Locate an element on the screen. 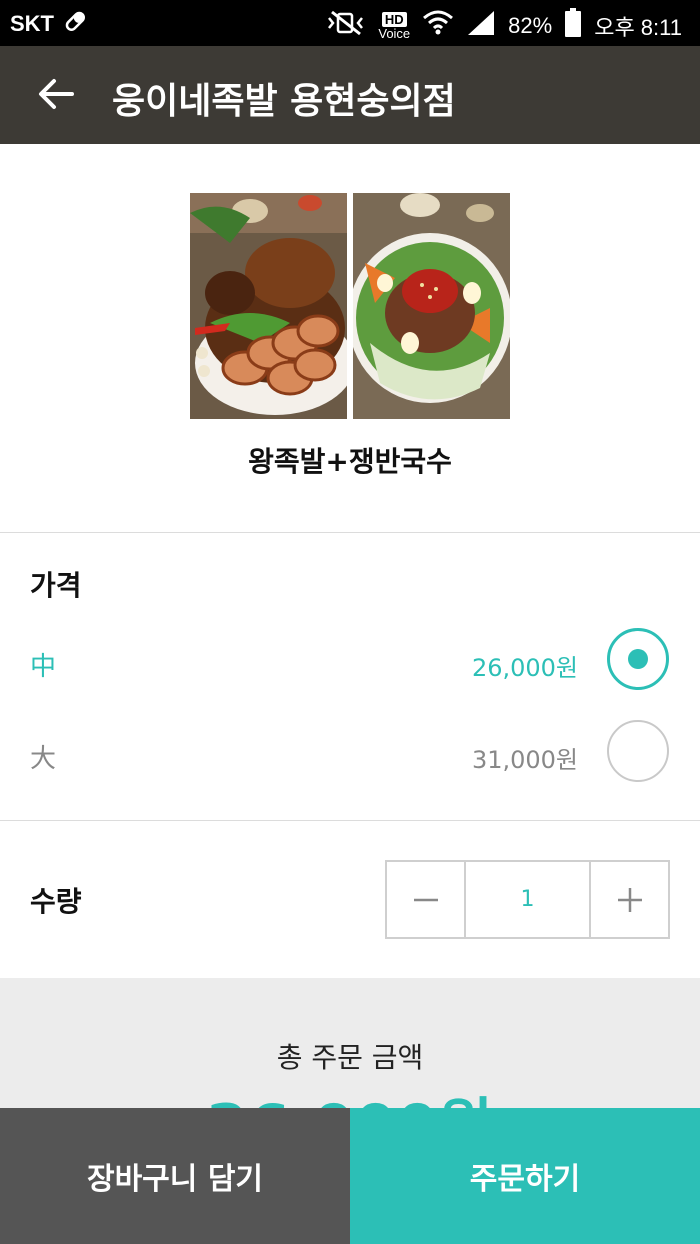  bottom-action-bar: 장바구니 담기 주문하기 is located at coordinates (350, 1176).